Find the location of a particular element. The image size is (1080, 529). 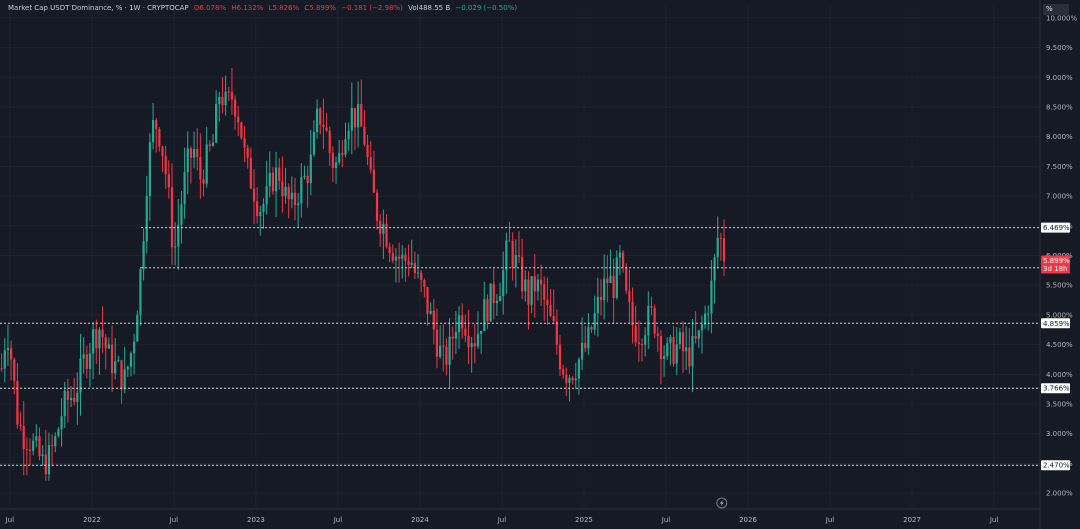

price-scale-unit: % is located at coordinates (1056, 9).